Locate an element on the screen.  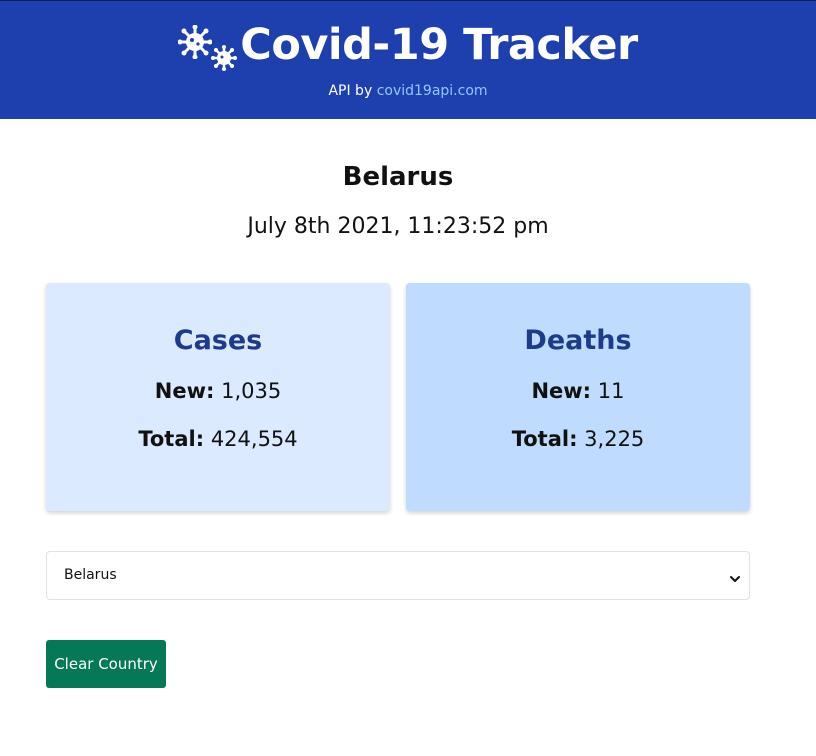
api-link: covid19api.com is located at coordinates (432, 91).